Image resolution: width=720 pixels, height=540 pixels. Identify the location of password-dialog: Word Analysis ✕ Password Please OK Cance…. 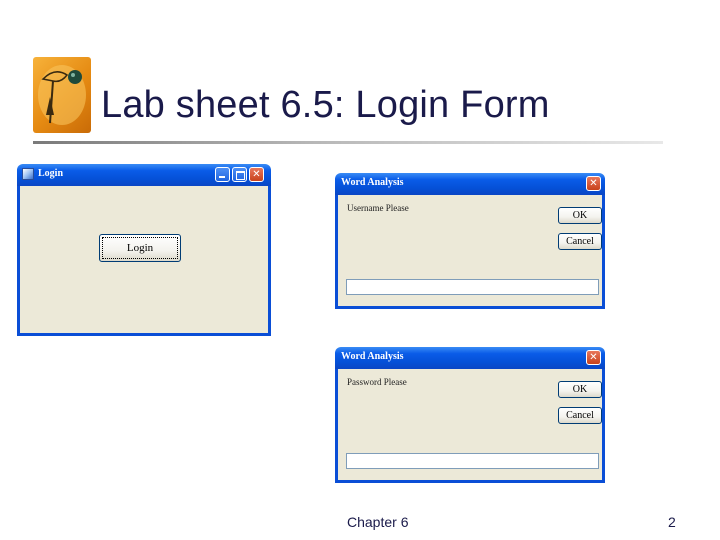
(470, 415).